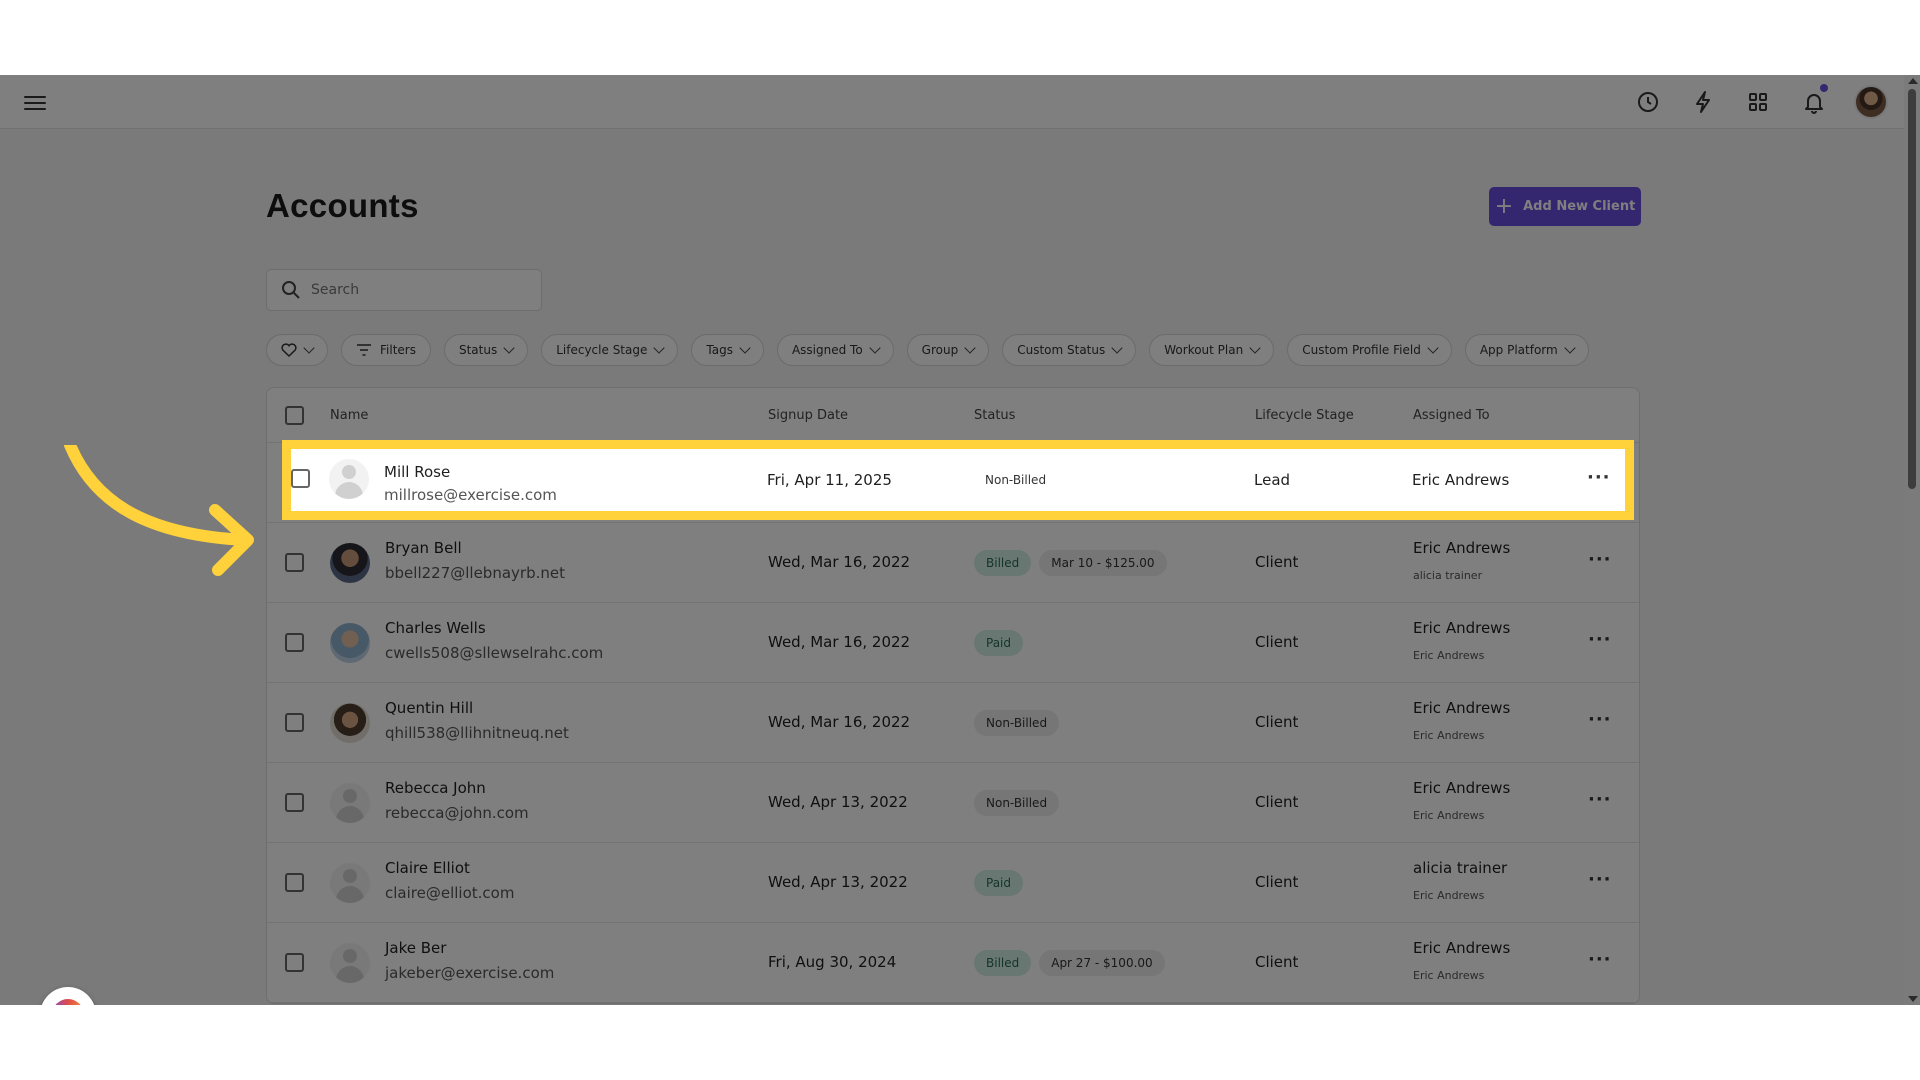  I want to click on client-name: Jake Ber, so click(415, 948).